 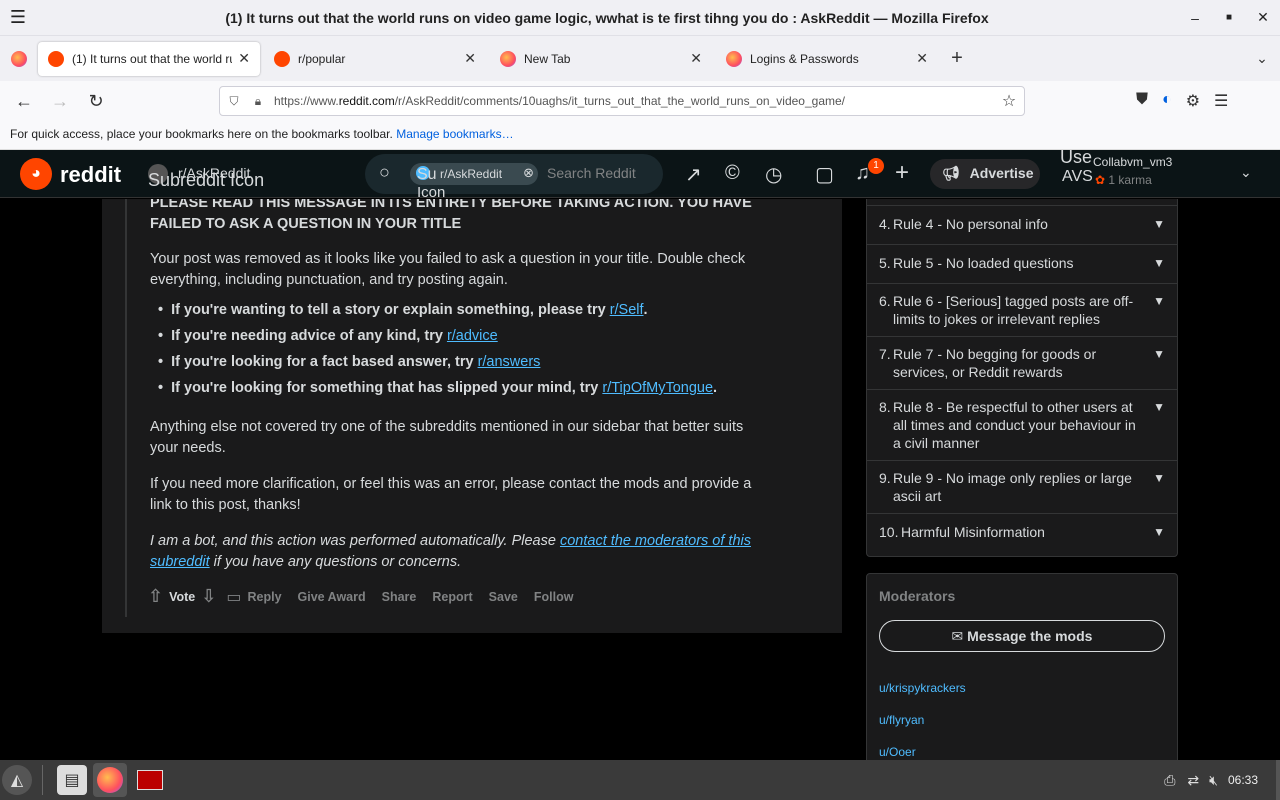 What do you see at coordinates (1246, 172) in the screenshot?
I see `user-menu-chevron-icon: ⌄` at bounding box center [1246, 172].